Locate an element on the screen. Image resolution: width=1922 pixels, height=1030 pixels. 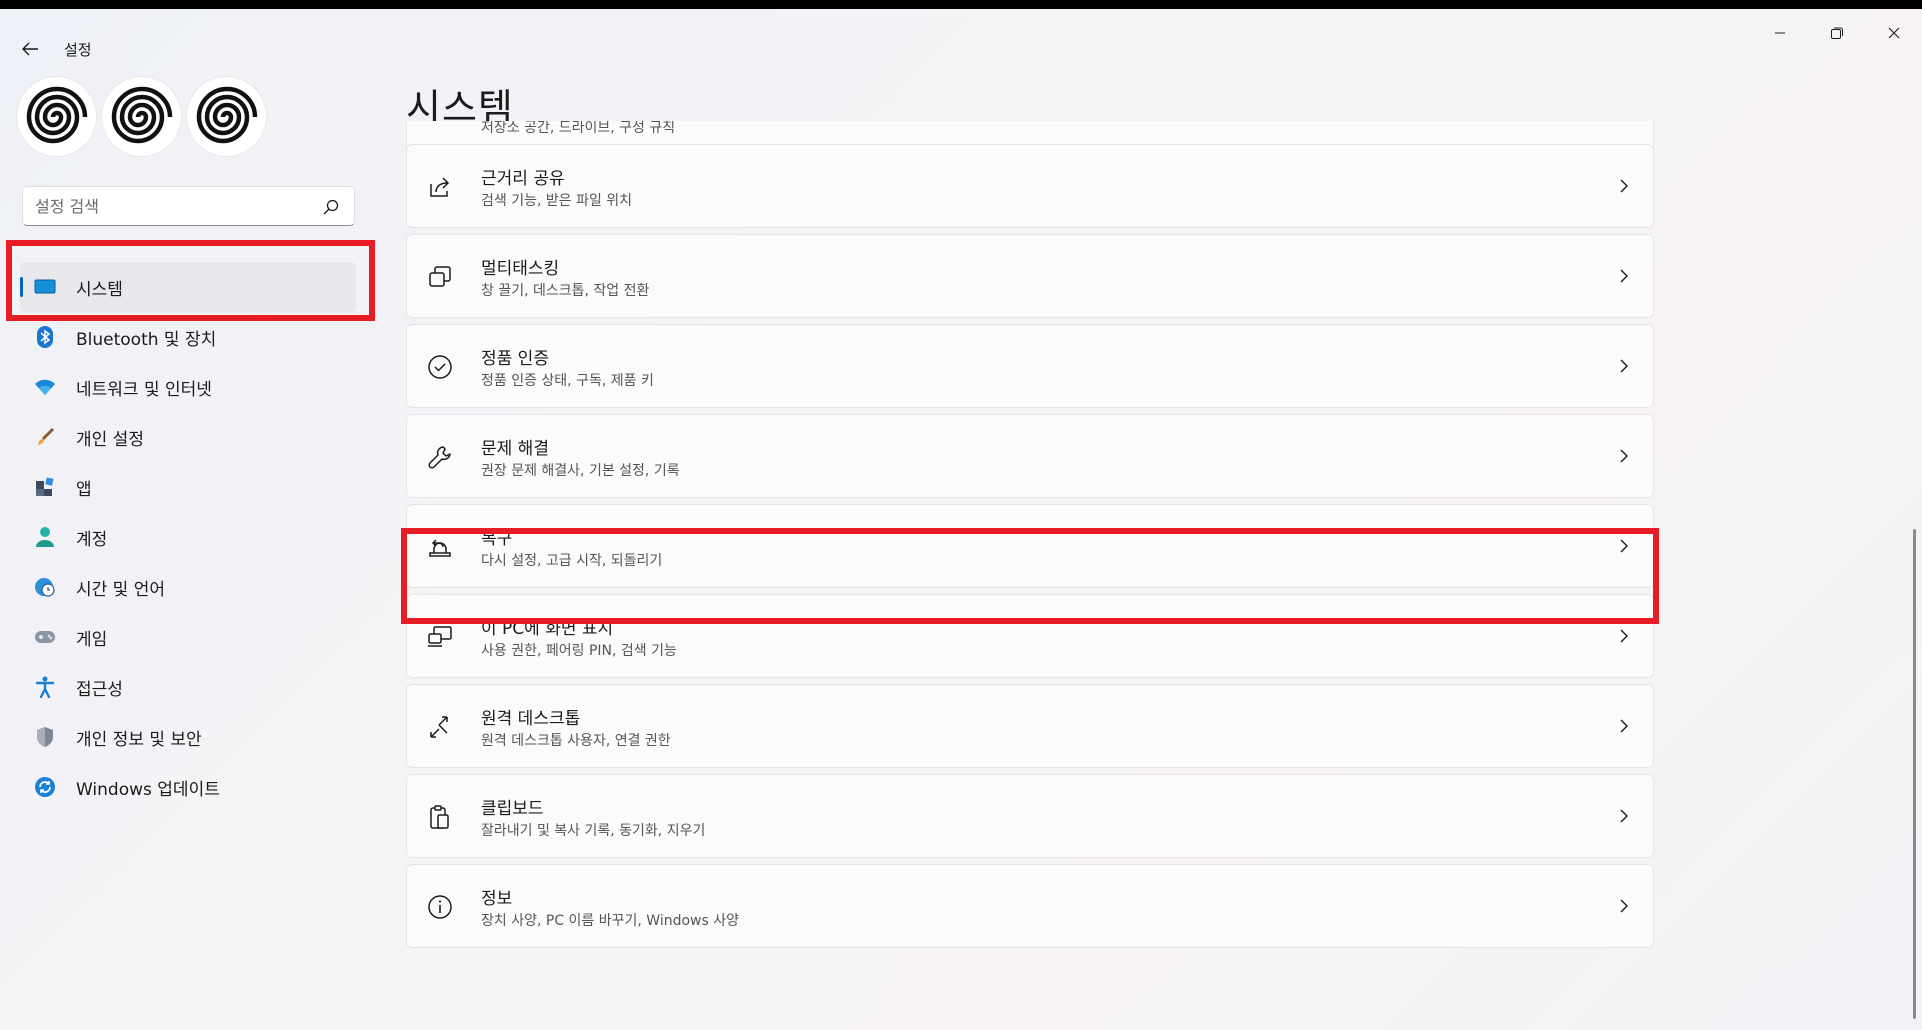
wifi-icon is located at coordinates (45, 387).